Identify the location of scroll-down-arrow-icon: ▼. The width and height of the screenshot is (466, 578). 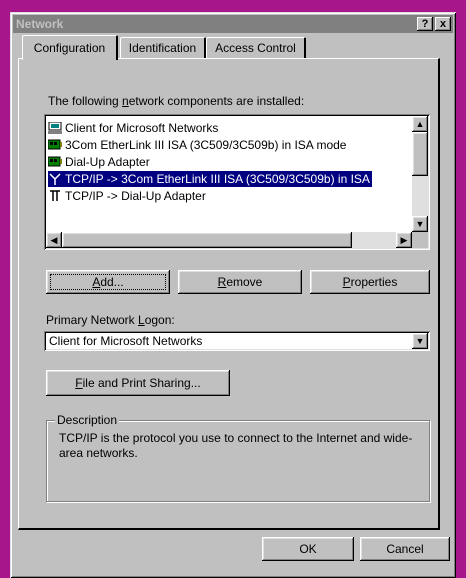
(420, 224).